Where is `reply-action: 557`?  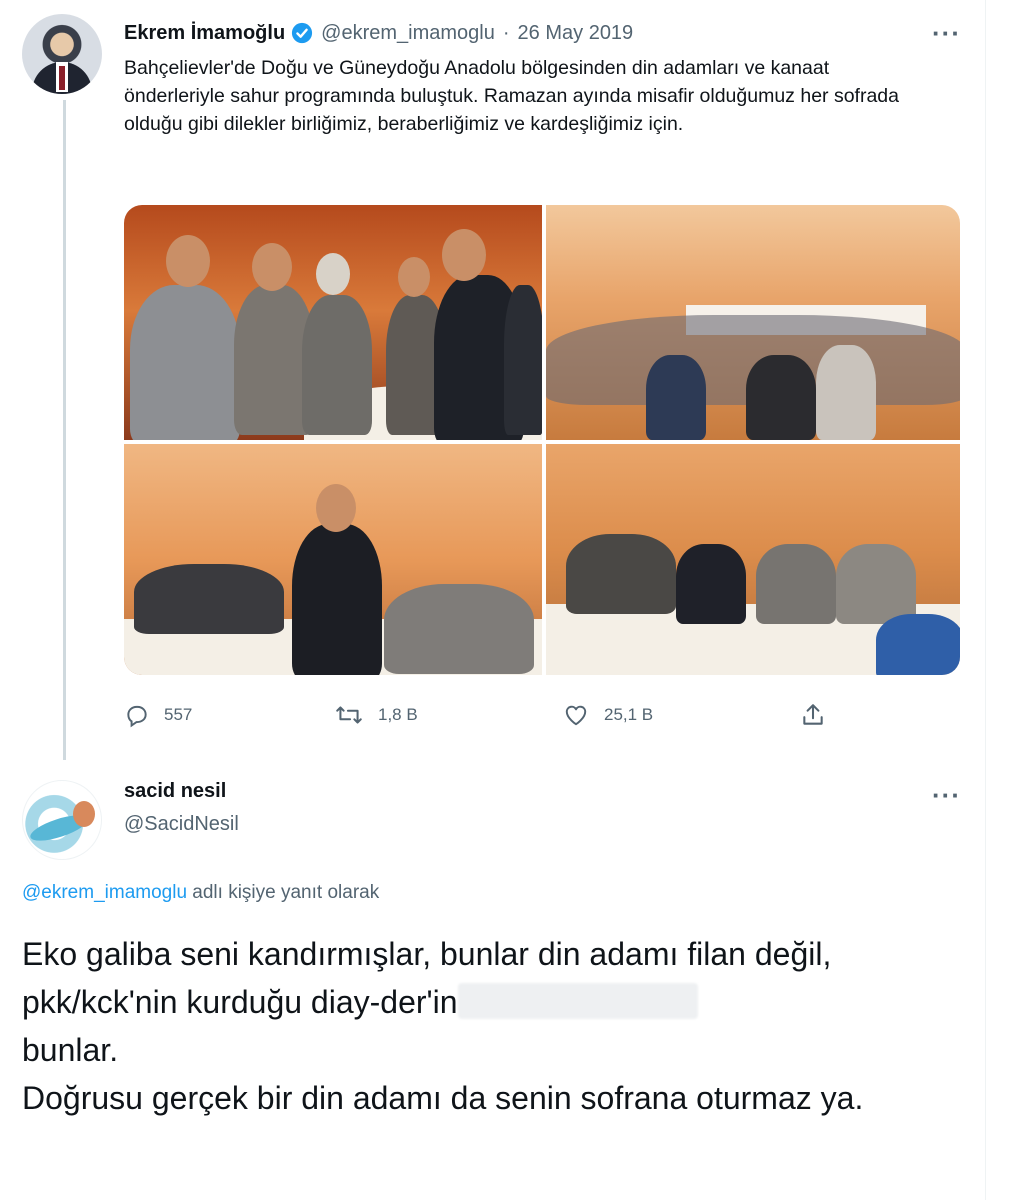 reply-action: 557 is located at coordinates (158, 715).